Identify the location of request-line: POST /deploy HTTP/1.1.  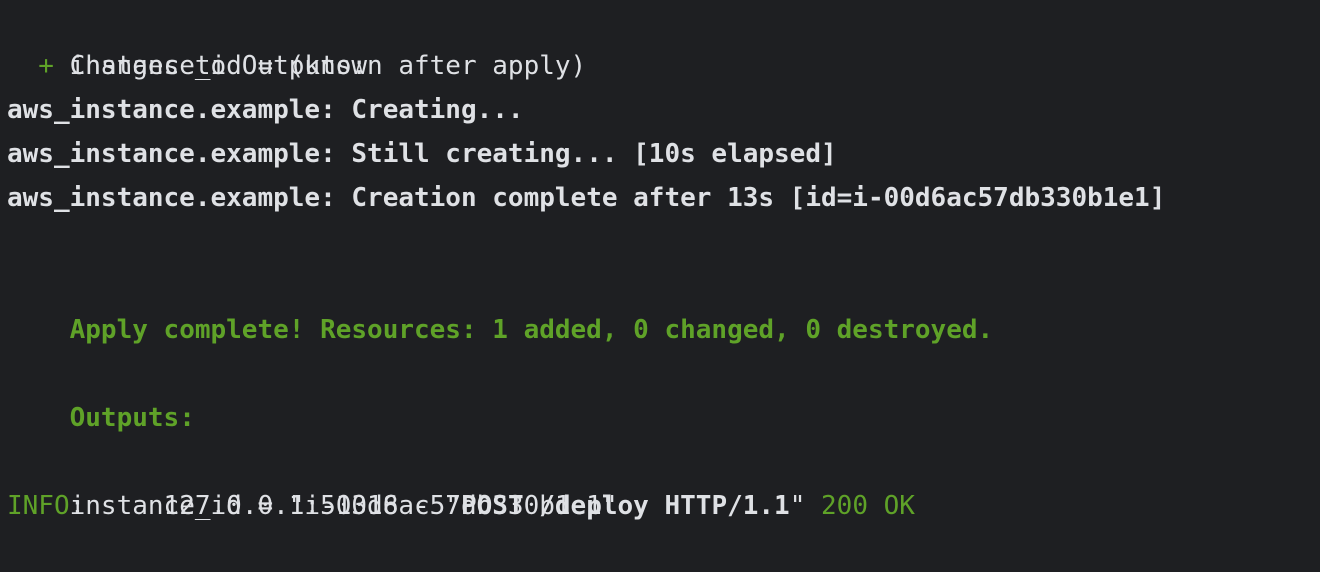
(625, 506).